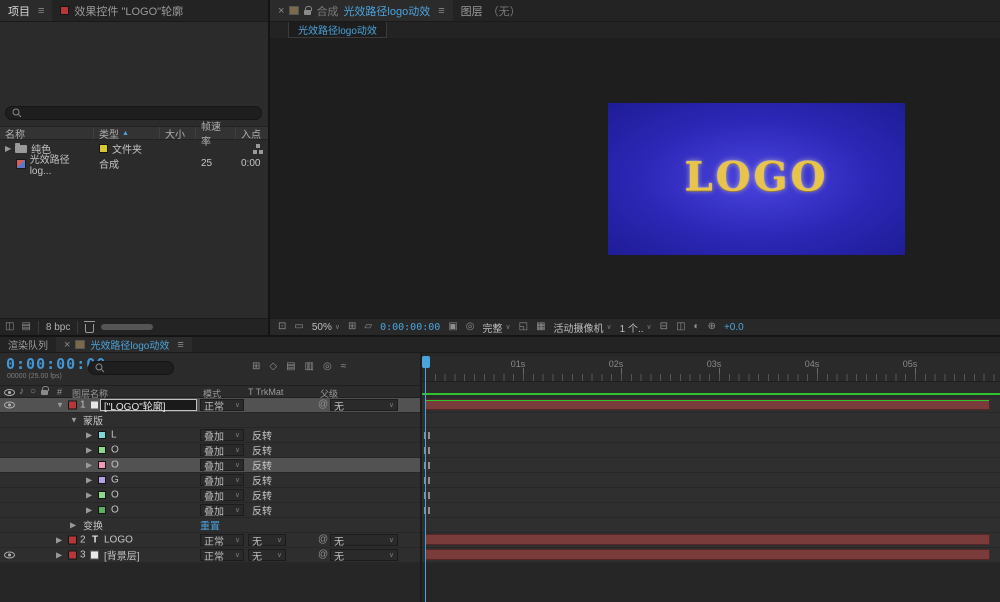  What do you see at coordinates (74, 420) in the screenshot?
I see `collapse-arrow-icon: ▼` at bounding box center [74, 420].